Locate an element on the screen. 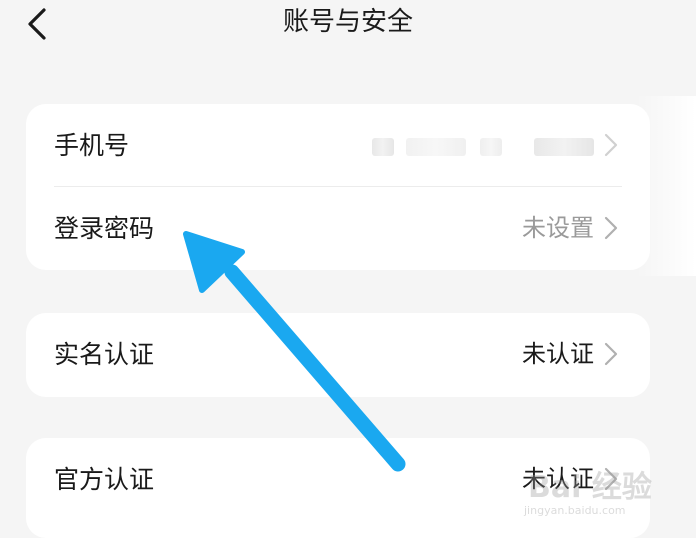 This screenshot has height=538, width=696. official-status: 未认证 is located at coordinates (558, 479).